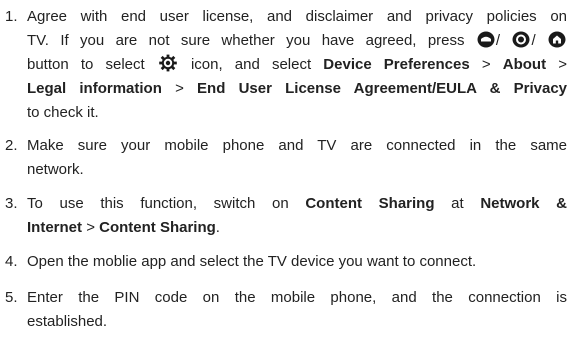 Image resolution: width=575 pixels, height=349 pixels. I want to click on legal-information-label: Legal information, so click(94, 88).